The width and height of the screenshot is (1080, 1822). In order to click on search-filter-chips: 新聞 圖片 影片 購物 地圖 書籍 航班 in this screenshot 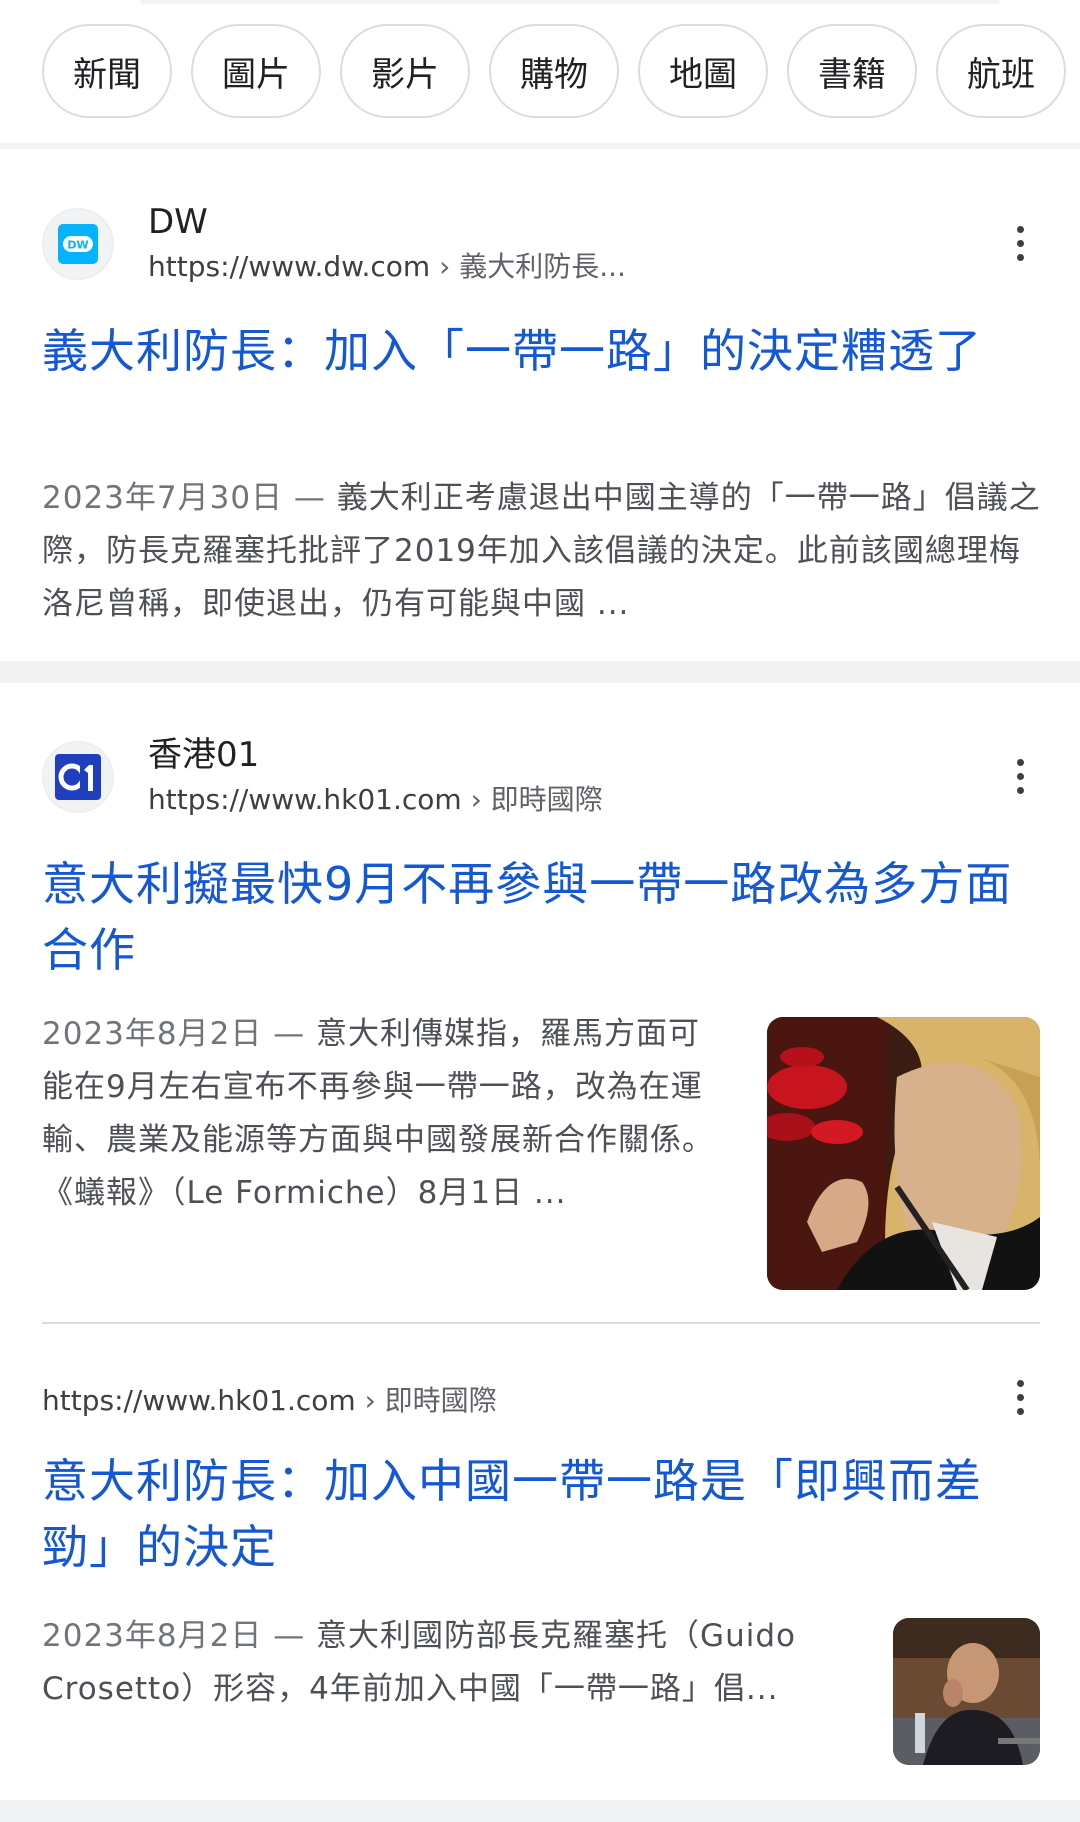, I will do `click(561, 72)`.